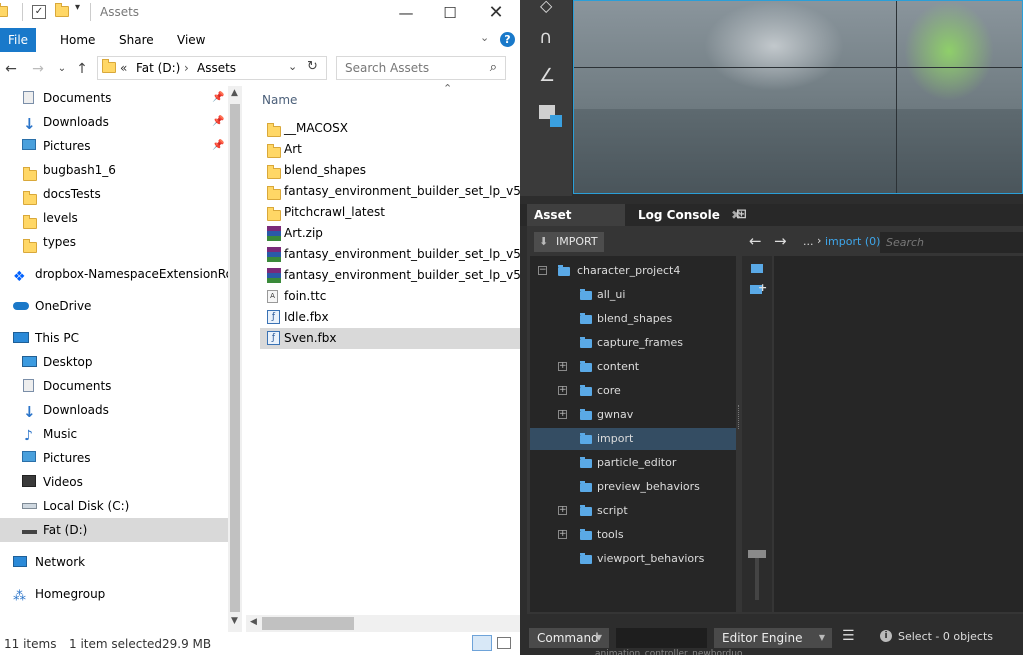 Image resolution: width=1023 pixels, height=655 pixels. What do you see at coordinates (216, 68) in the screenshot?
I see `address-folder: Assets` at bounding box center [216, 68].